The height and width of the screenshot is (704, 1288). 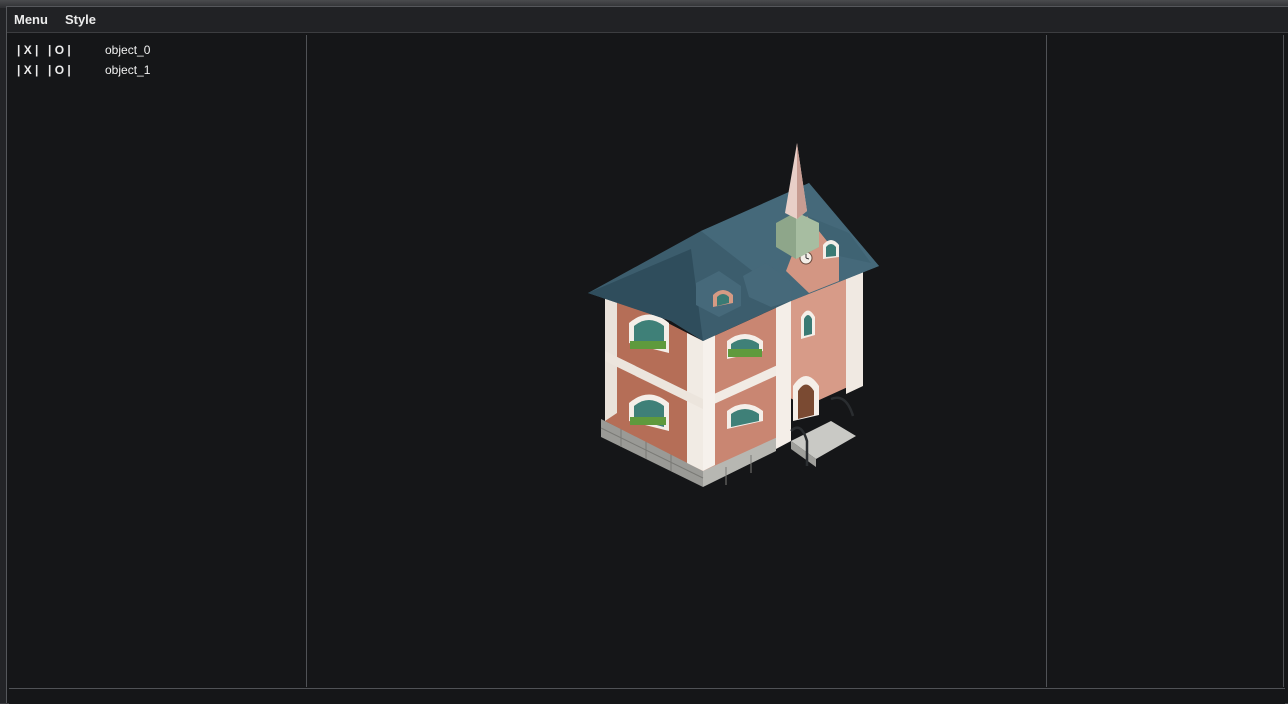 What do you see at coordinates (831, 250) in the screenshot?
I see `gable-window` at bounding box center [831, 250].